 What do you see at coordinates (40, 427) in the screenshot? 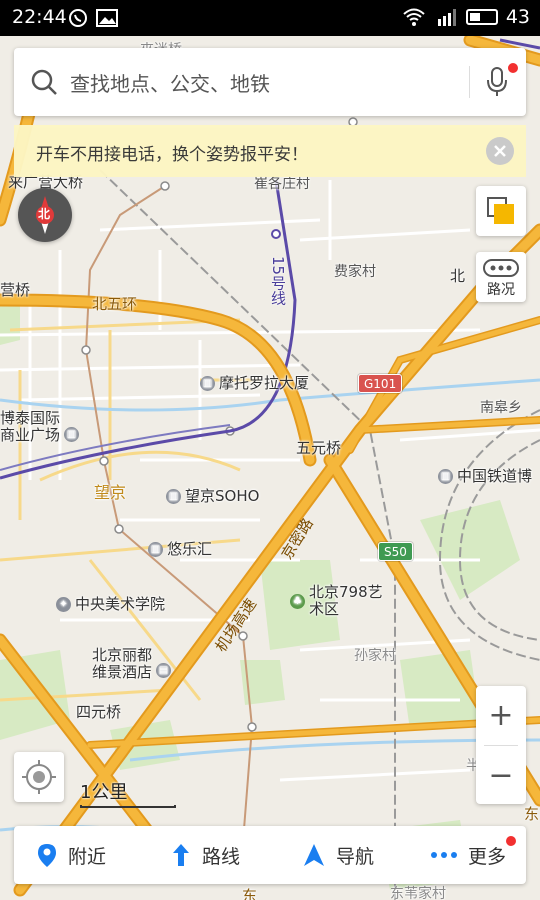
I see `poi-bosheng: 博泰国际 商业广场 ▥` at bounding box center [40, 427].